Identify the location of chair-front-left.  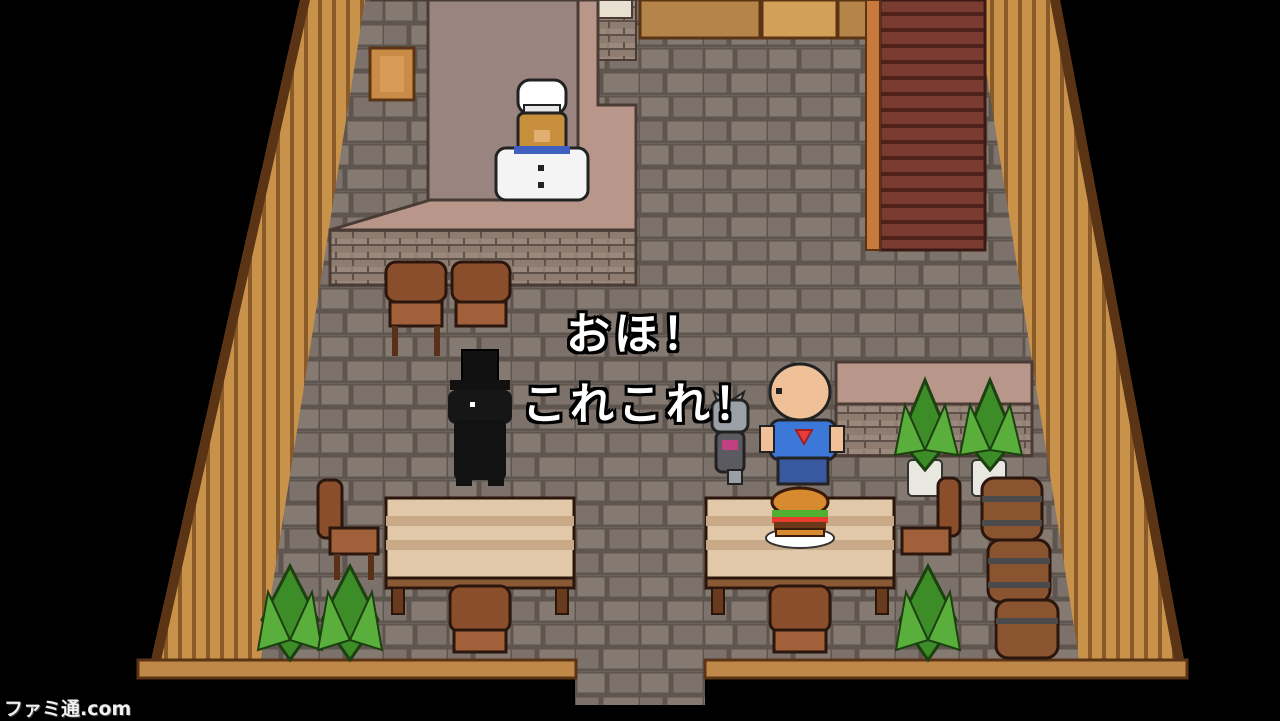
(480, 619).